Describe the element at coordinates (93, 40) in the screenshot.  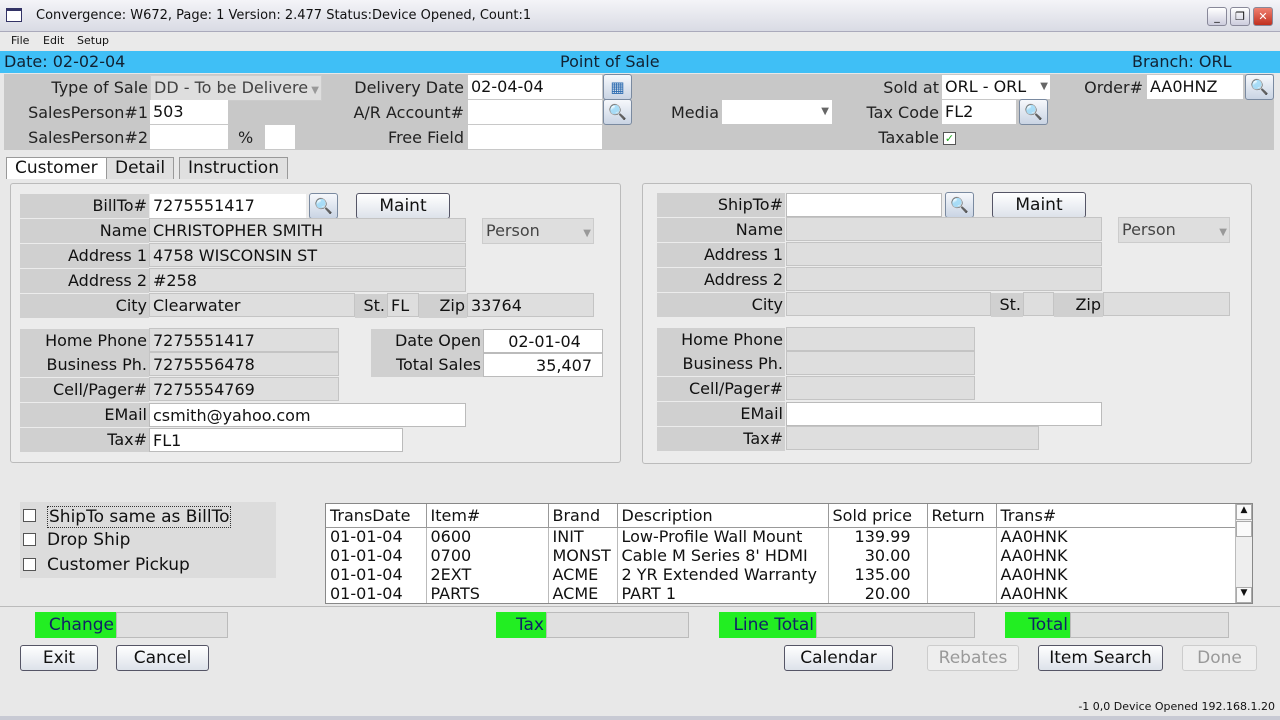
I see `menu-setup: Setup` at that location.